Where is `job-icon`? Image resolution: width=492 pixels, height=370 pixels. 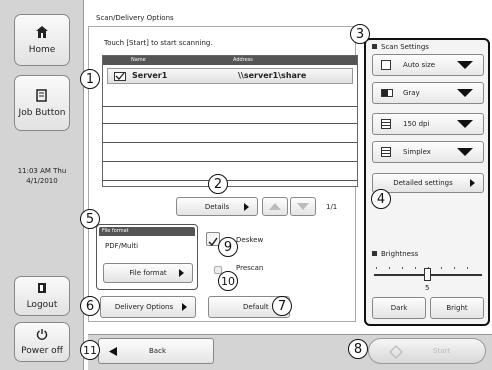
job-icon is located at coordinates (41, 95).